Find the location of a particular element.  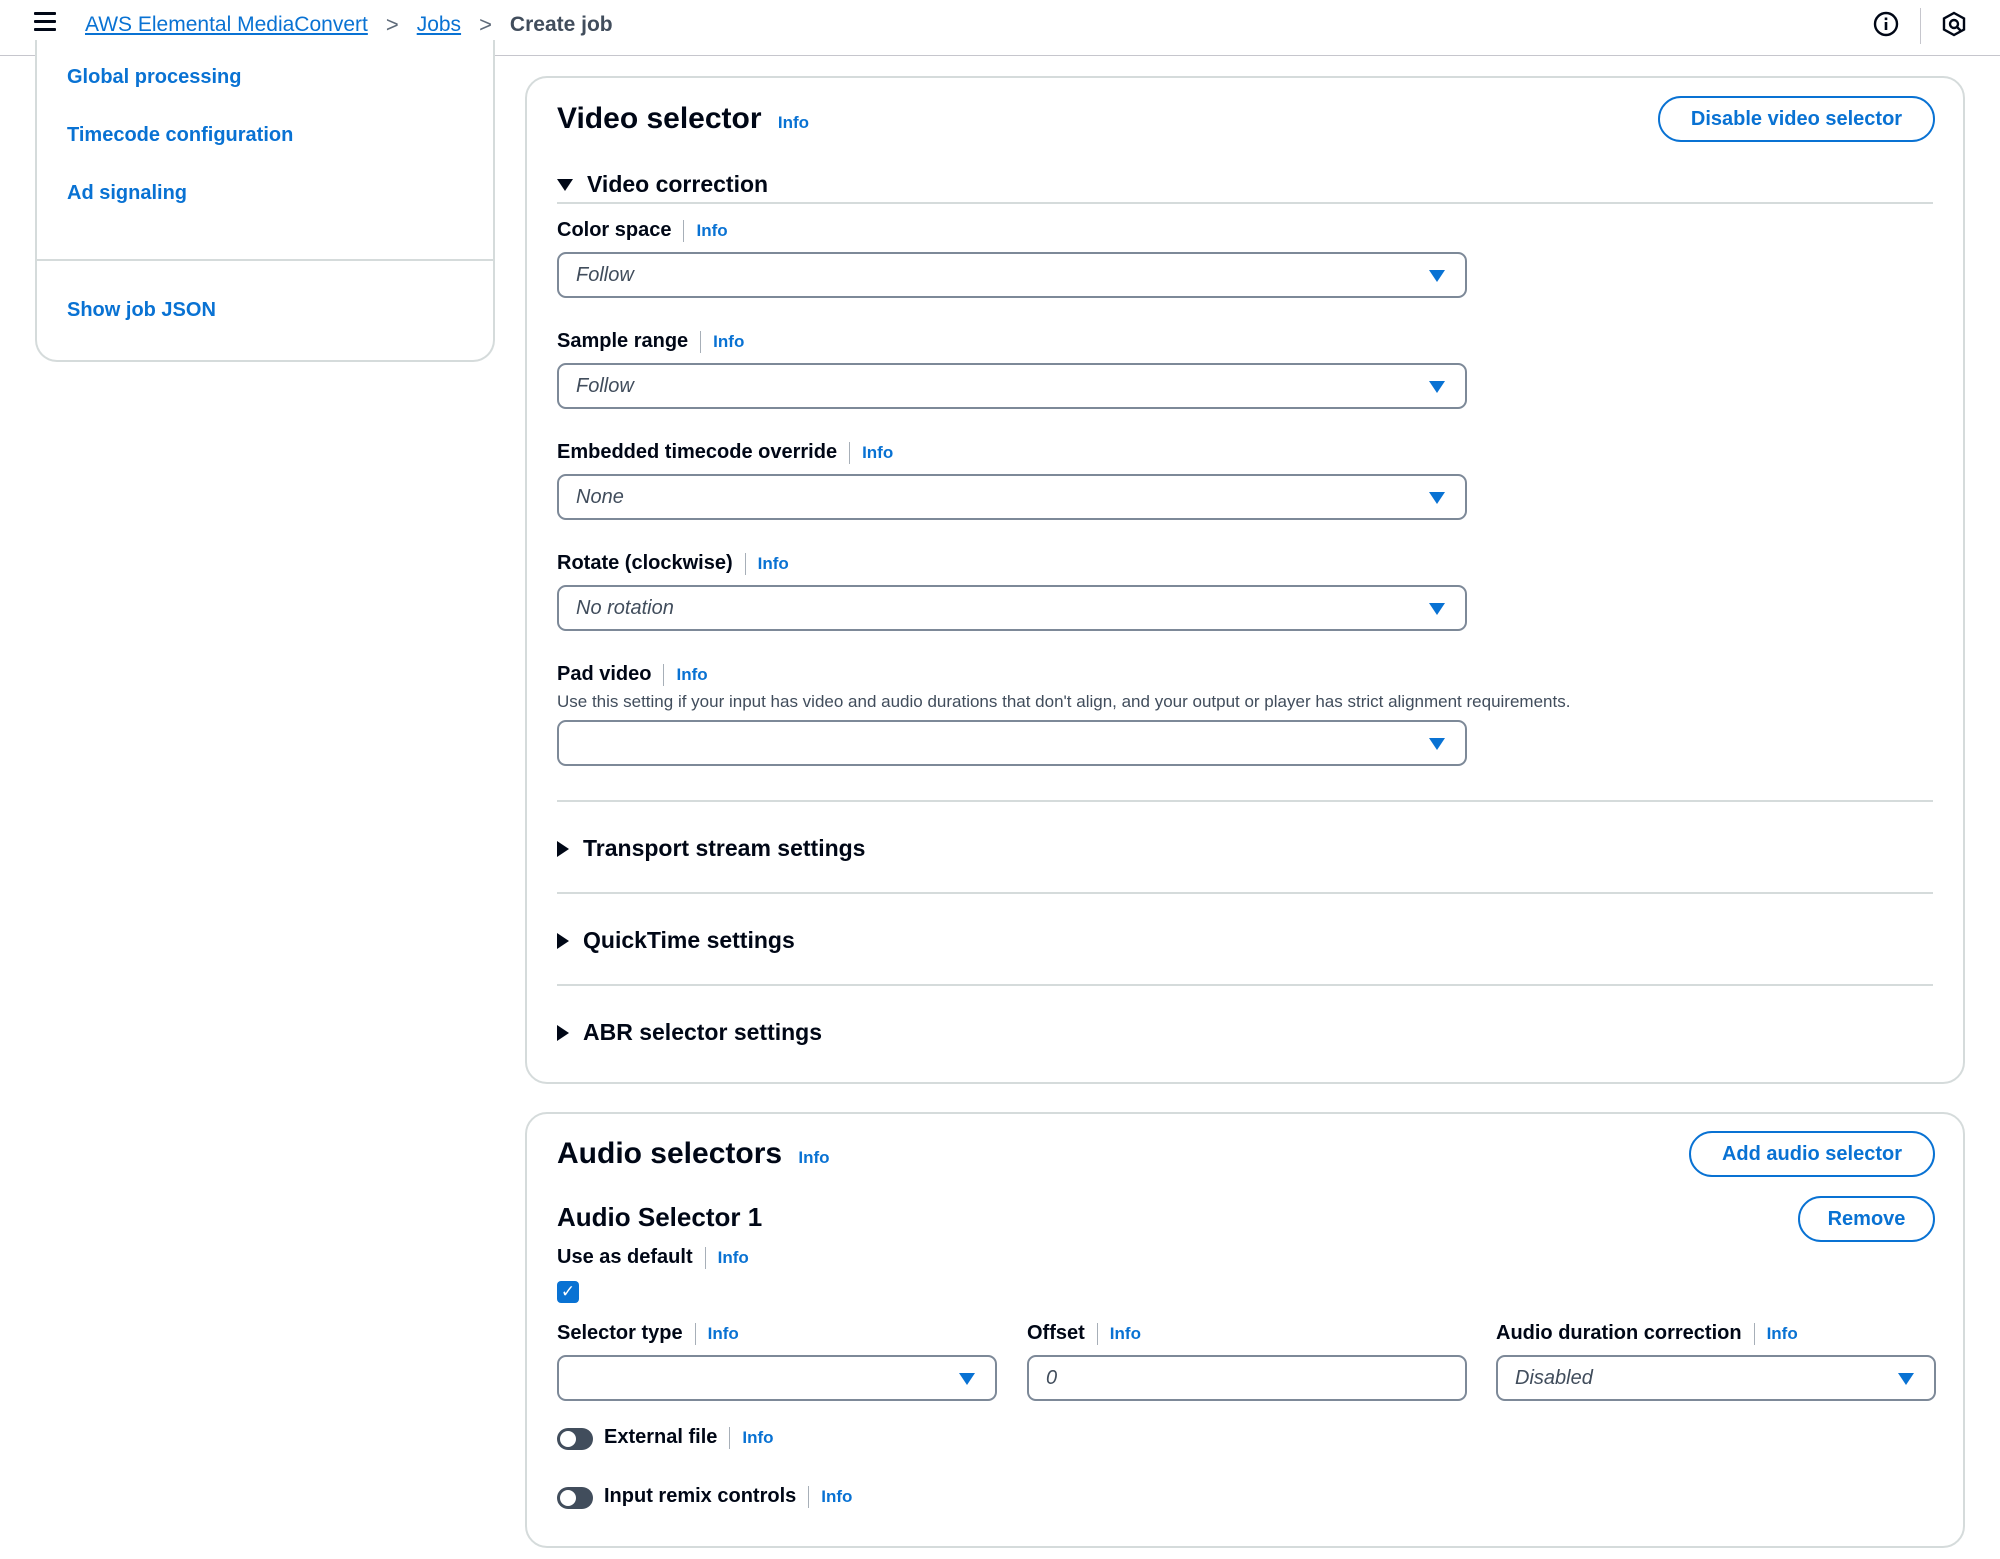

audio-duration-correction-label: Audio duration correction Info is located at coordinates (1647, 1333).